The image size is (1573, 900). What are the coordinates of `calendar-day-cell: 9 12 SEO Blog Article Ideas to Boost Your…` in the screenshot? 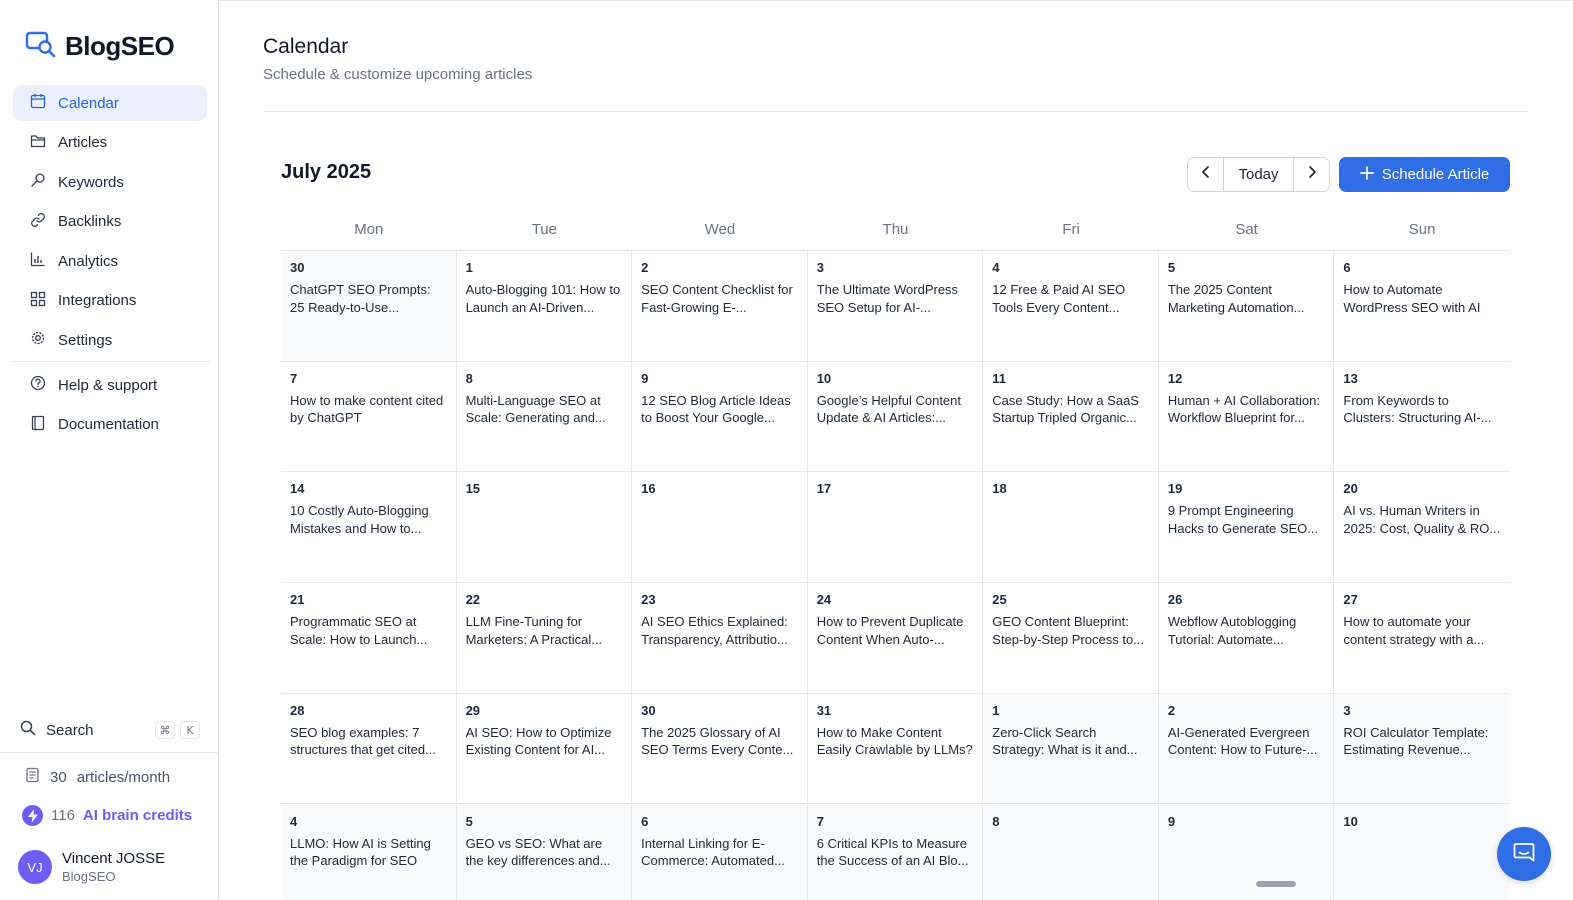 It's located at (720, 417).